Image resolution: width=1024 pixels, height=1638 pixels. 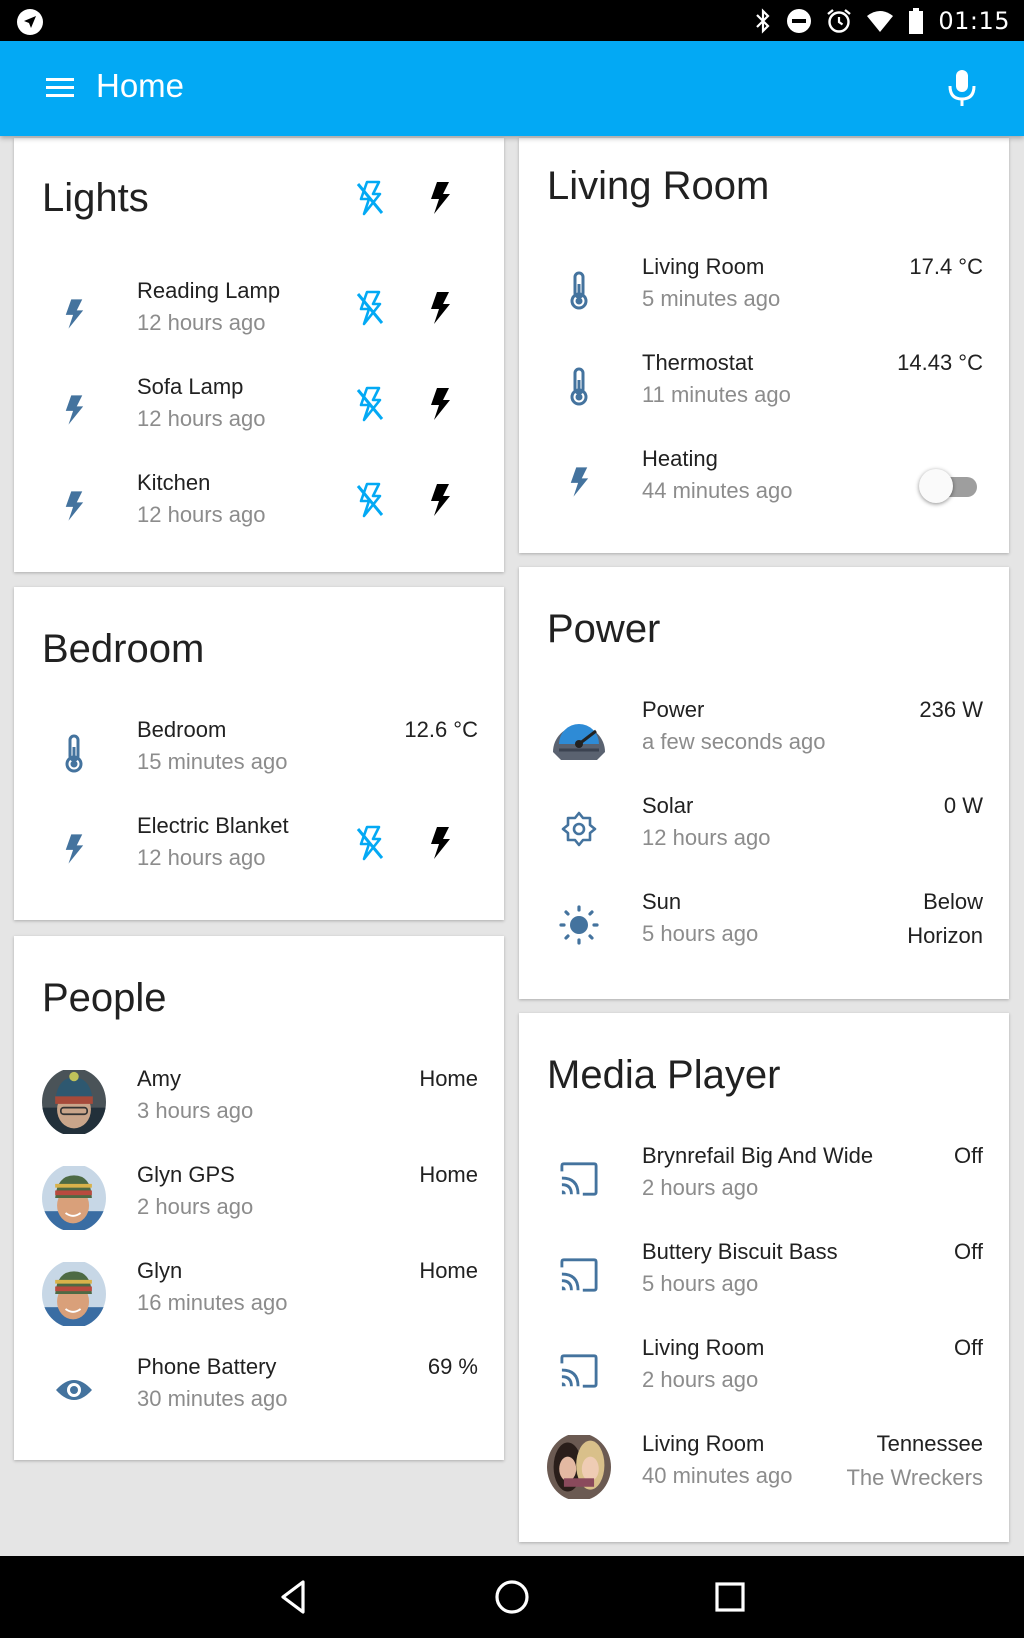 I want to click on list-item: Brynrefail Big And Wide 2 hours ago Off, so click(x=764, y=1175).